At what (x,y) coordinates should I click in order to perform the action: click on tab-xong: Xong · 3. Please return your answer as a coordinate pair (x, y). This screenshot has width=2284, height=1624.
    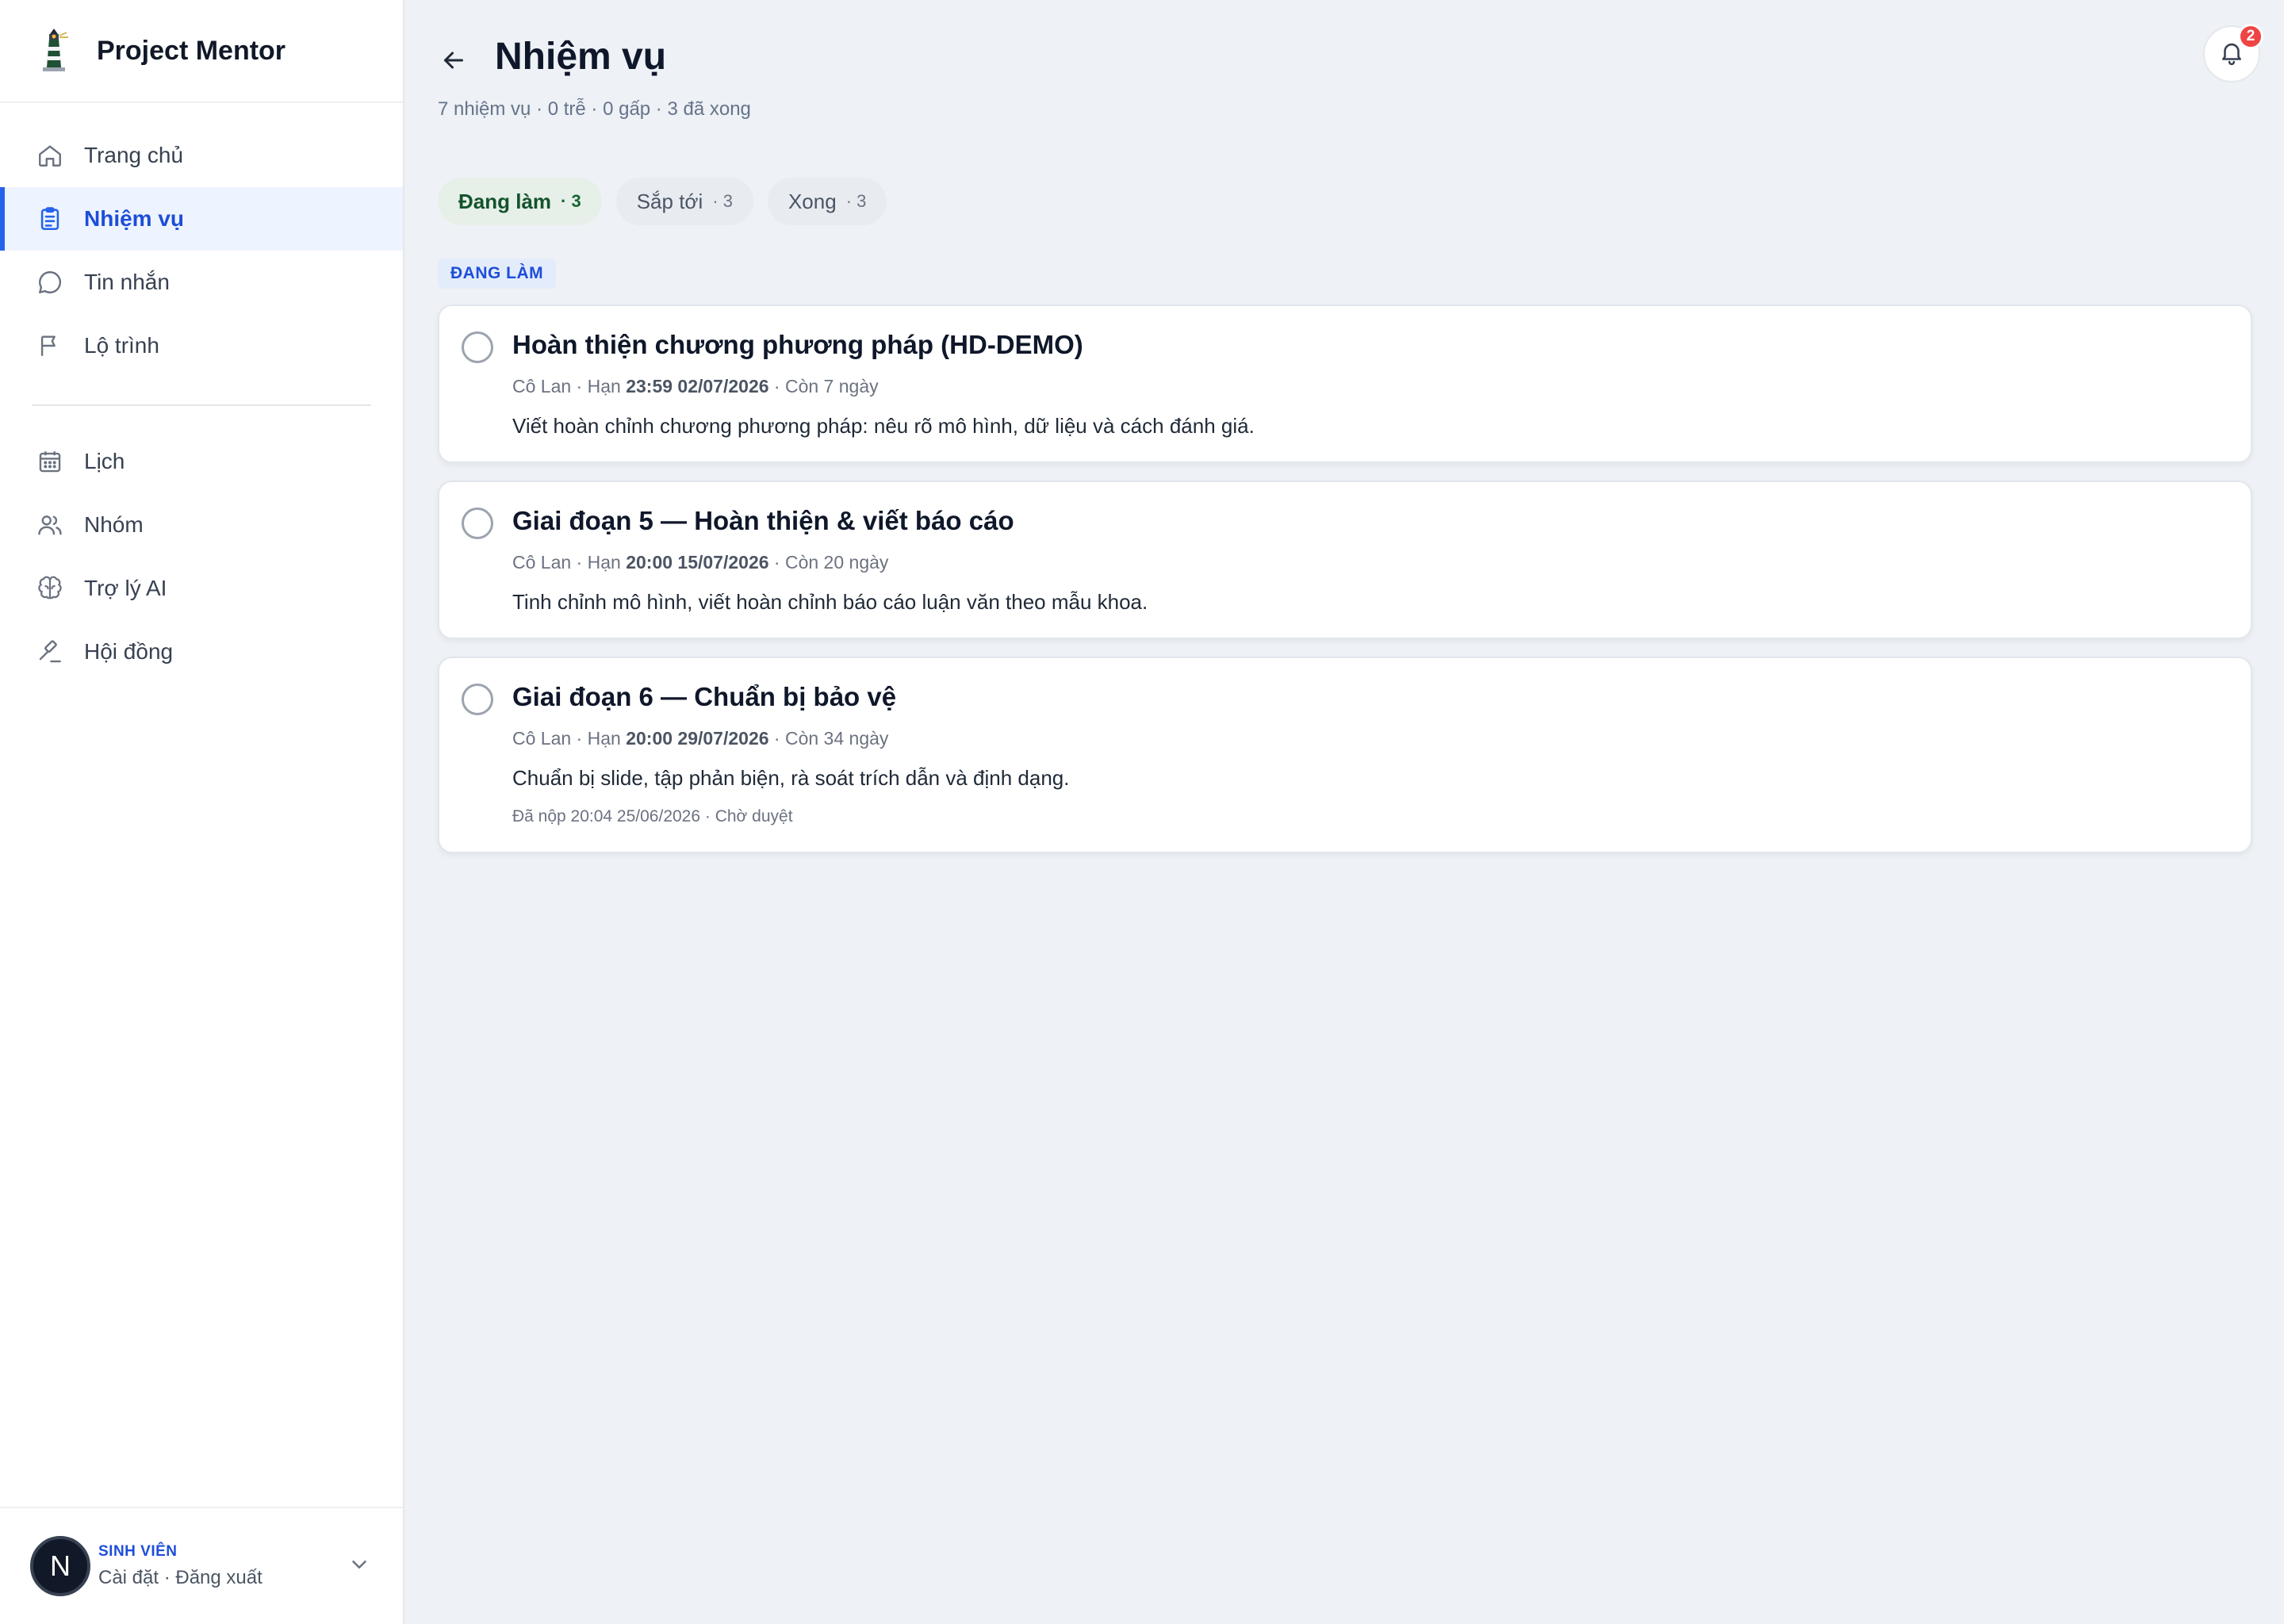
    Looking at the image, I should click on (827, 201).